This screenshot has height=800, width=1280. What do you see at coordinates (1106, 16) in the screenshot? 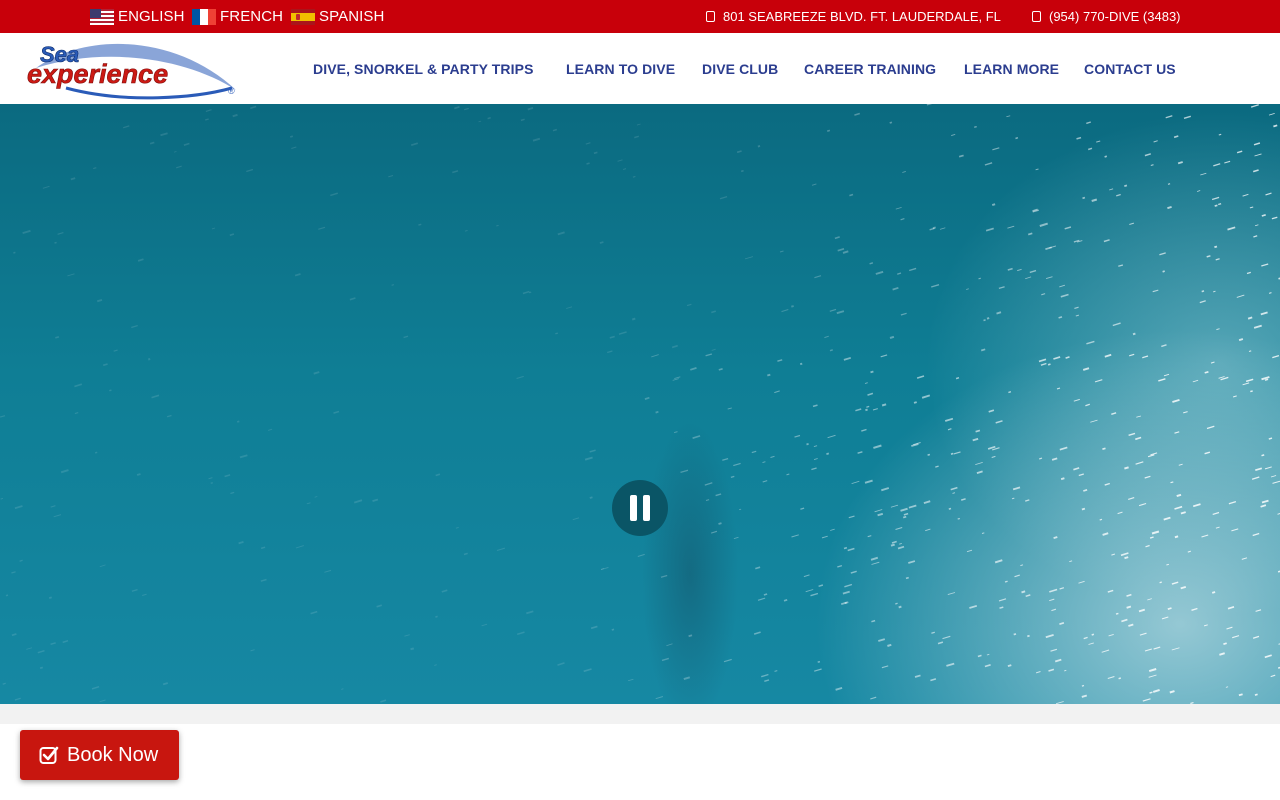
I see `phone-info: (954) 770-DIVE (3483)` at bounding box center [1106, 16].